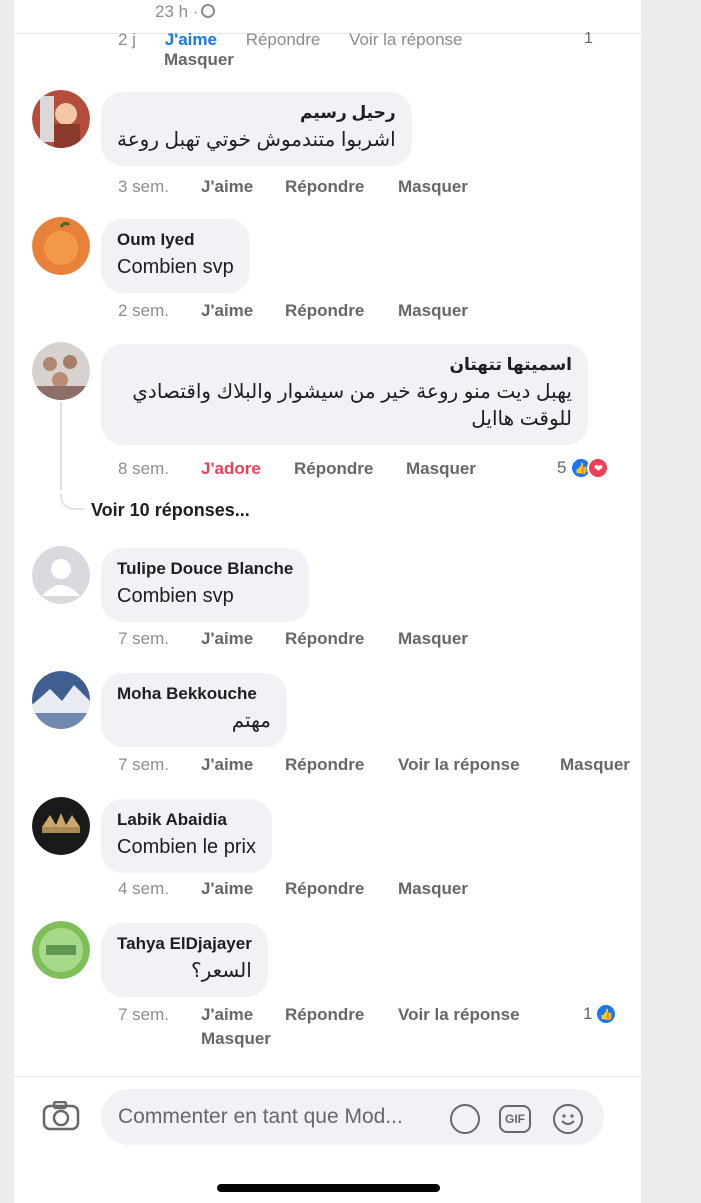  Describe the element at coordinates (606, 1014) in the screenshot. I see `like-reaction-icon: 👍` at that location.